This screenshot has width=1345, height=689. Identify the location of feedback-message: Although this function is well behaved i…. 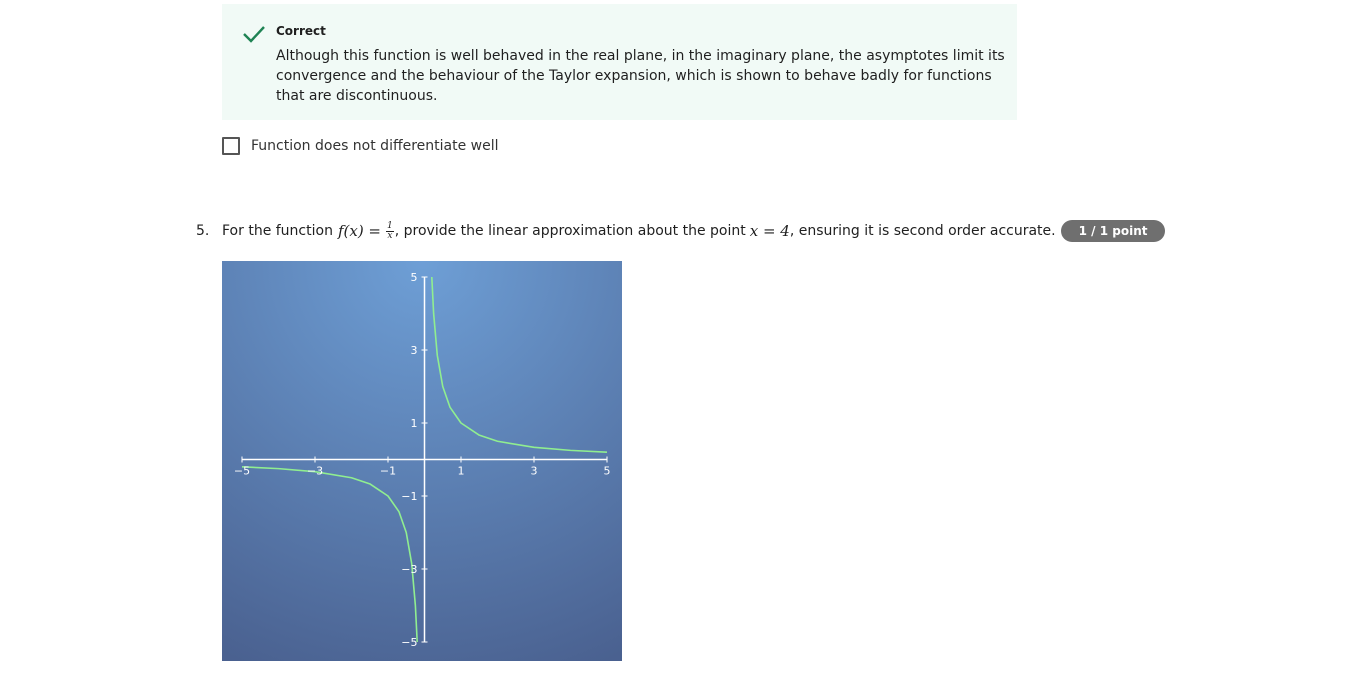
(640, 76).